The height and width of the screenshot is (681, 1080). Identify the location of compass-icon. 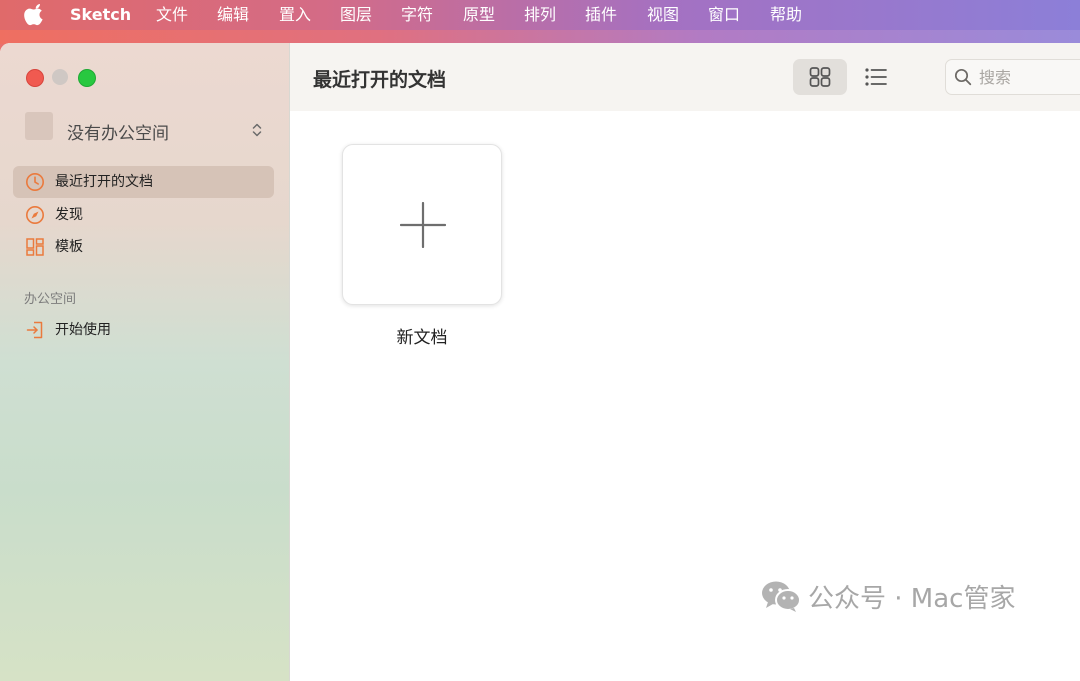
(35, 215).